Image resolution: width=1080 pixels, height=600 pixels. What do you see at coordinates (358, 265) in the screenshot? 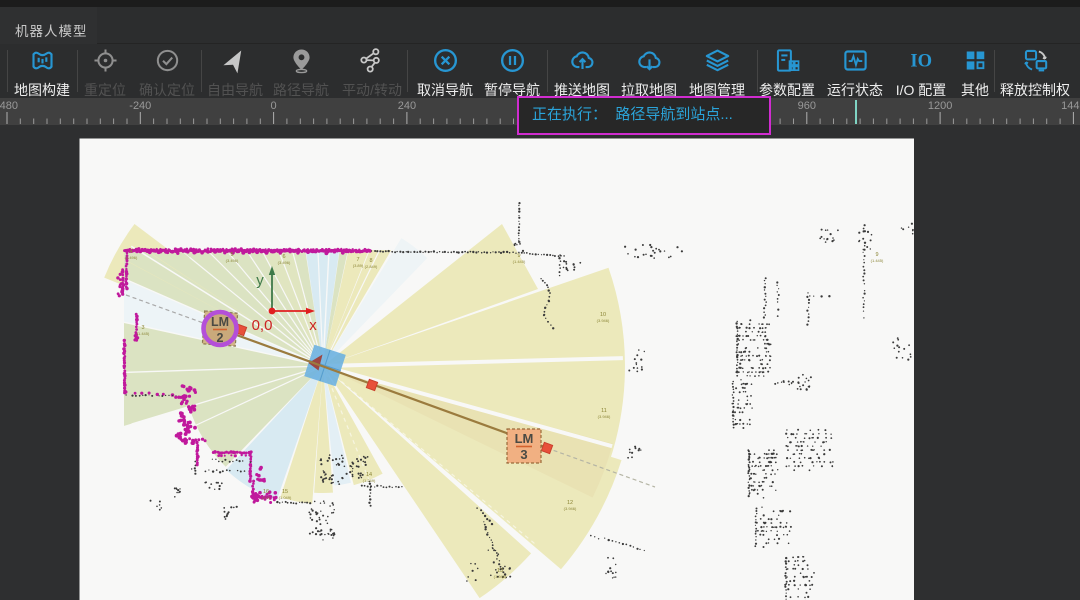
I see `svg-text: (3.89)` at bounding box center [358, 265].